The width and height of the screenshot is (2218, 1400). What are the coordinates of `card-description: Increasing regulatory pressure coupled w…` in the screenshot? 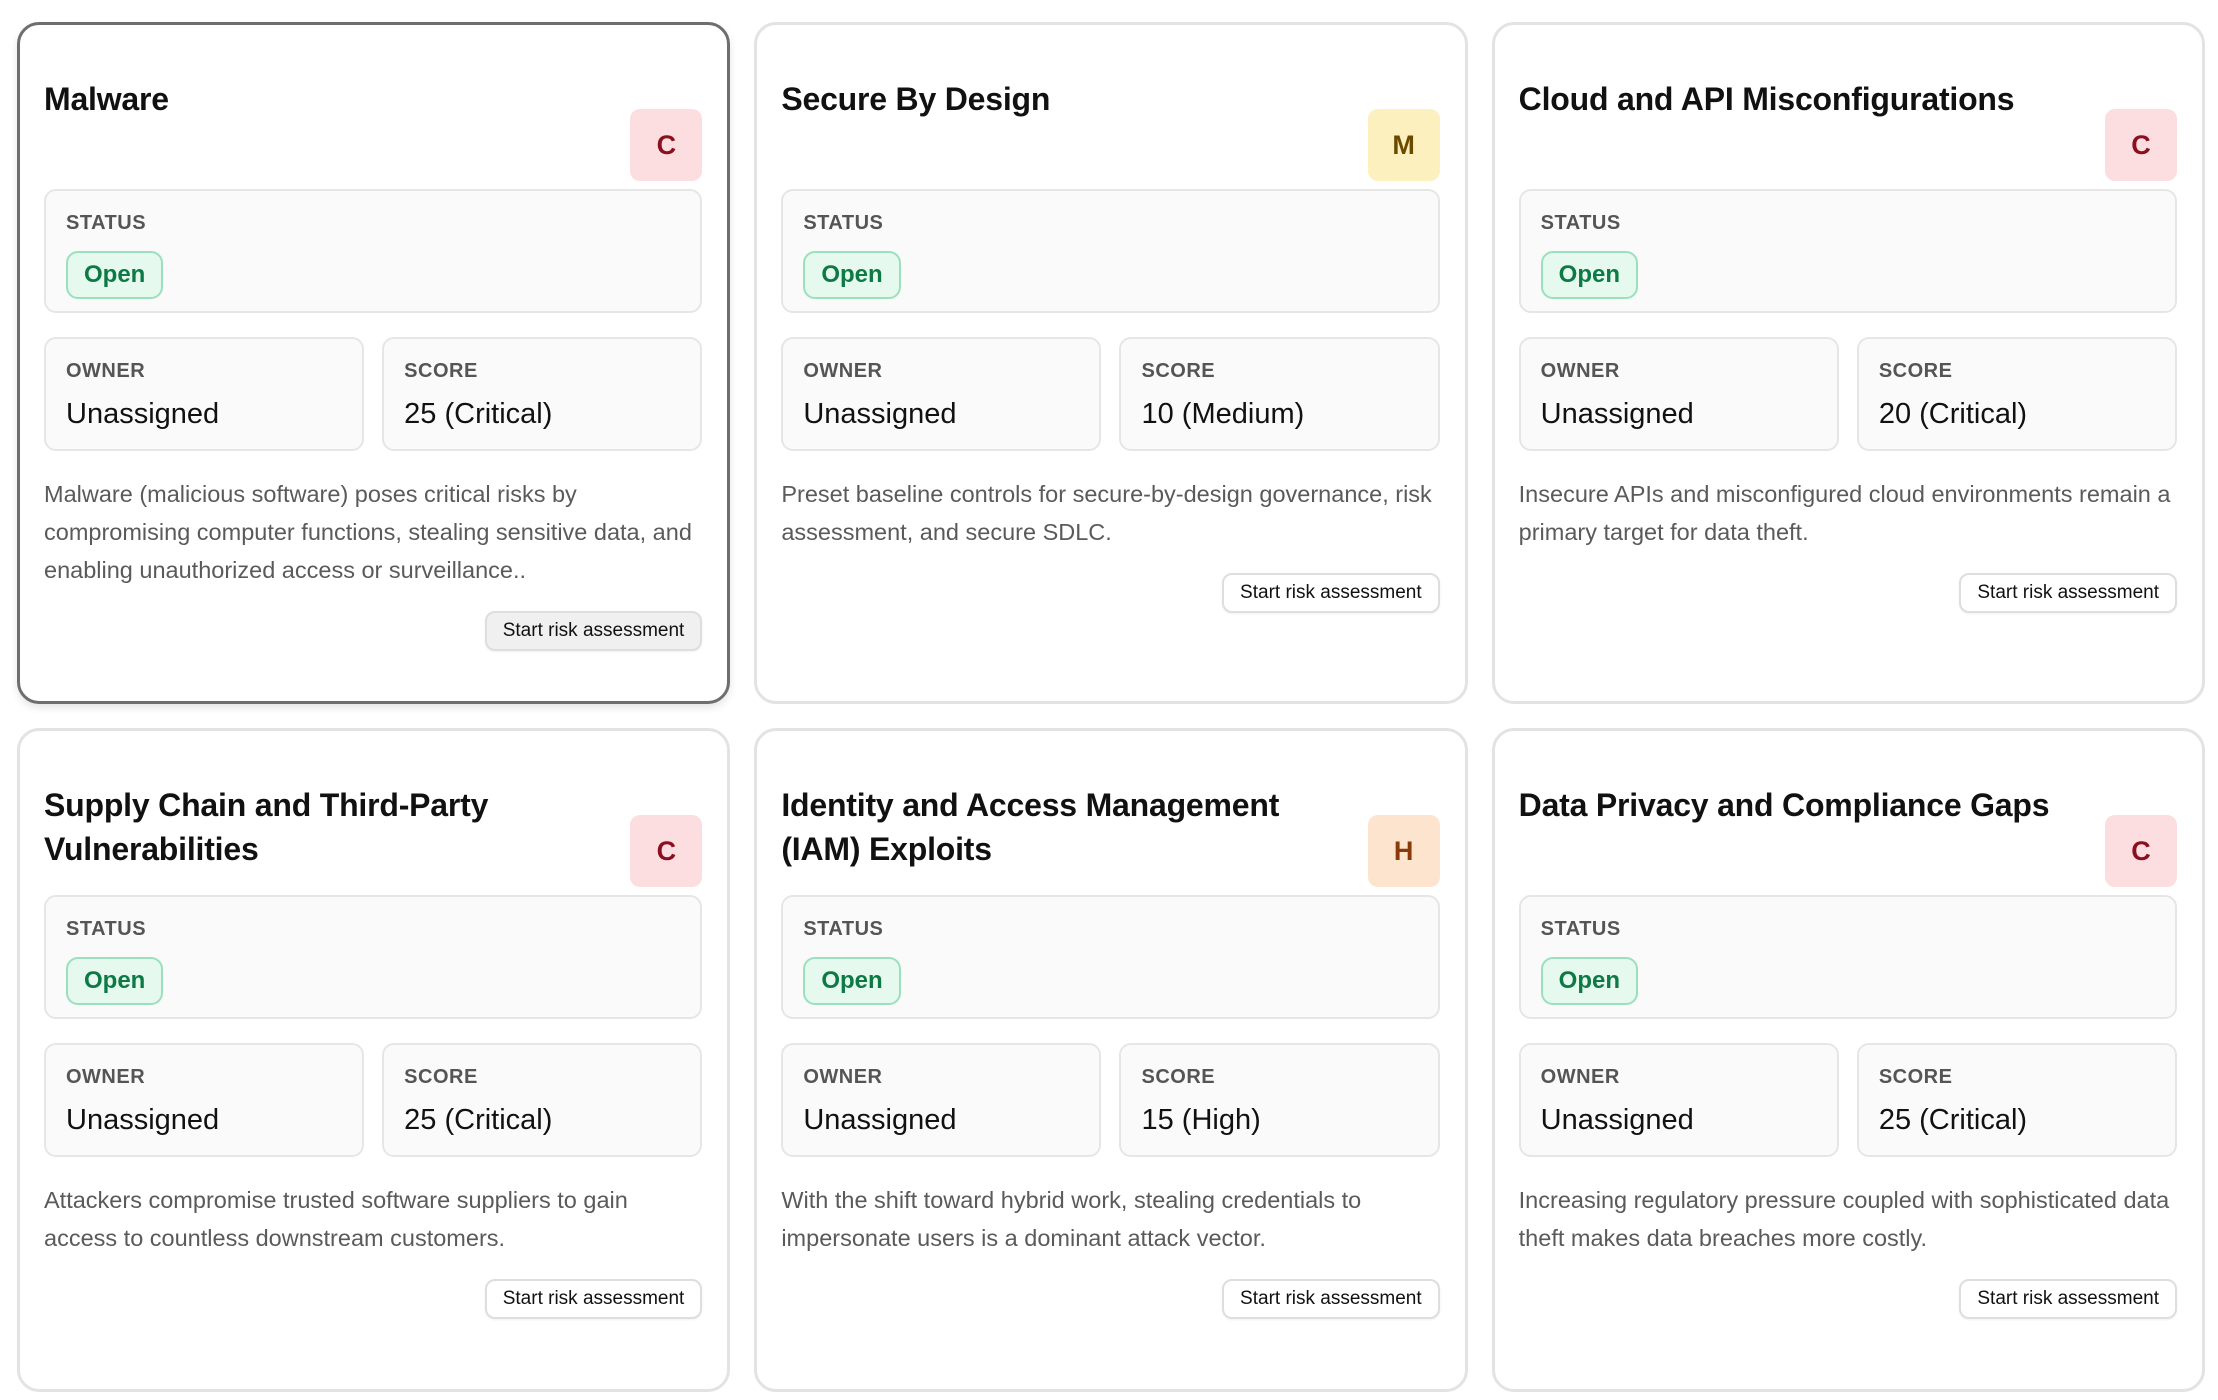 It's located at (1844, 1219).